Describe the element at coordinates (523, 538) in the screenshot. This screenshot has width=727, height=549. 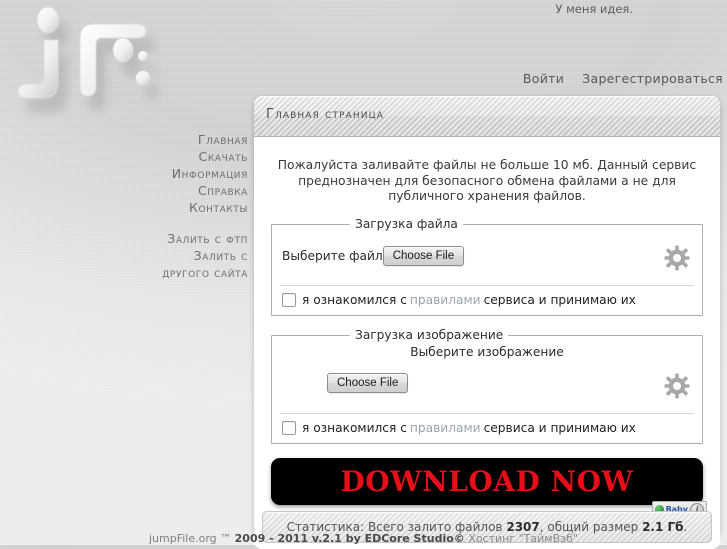
I see `footer-hosting: Хостинг "ТаймВэб"` at that location.